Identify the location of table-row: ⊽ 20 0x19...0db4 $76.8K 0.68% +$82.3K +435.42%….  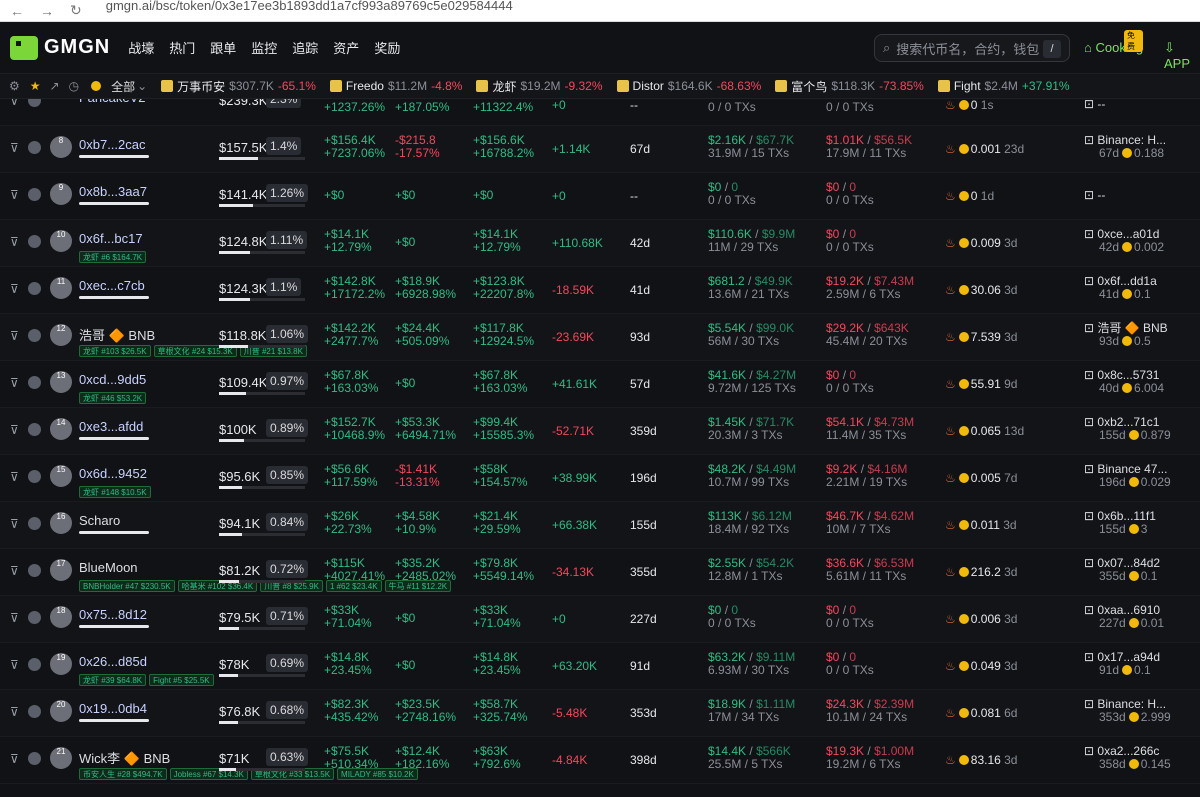
(600, 713).